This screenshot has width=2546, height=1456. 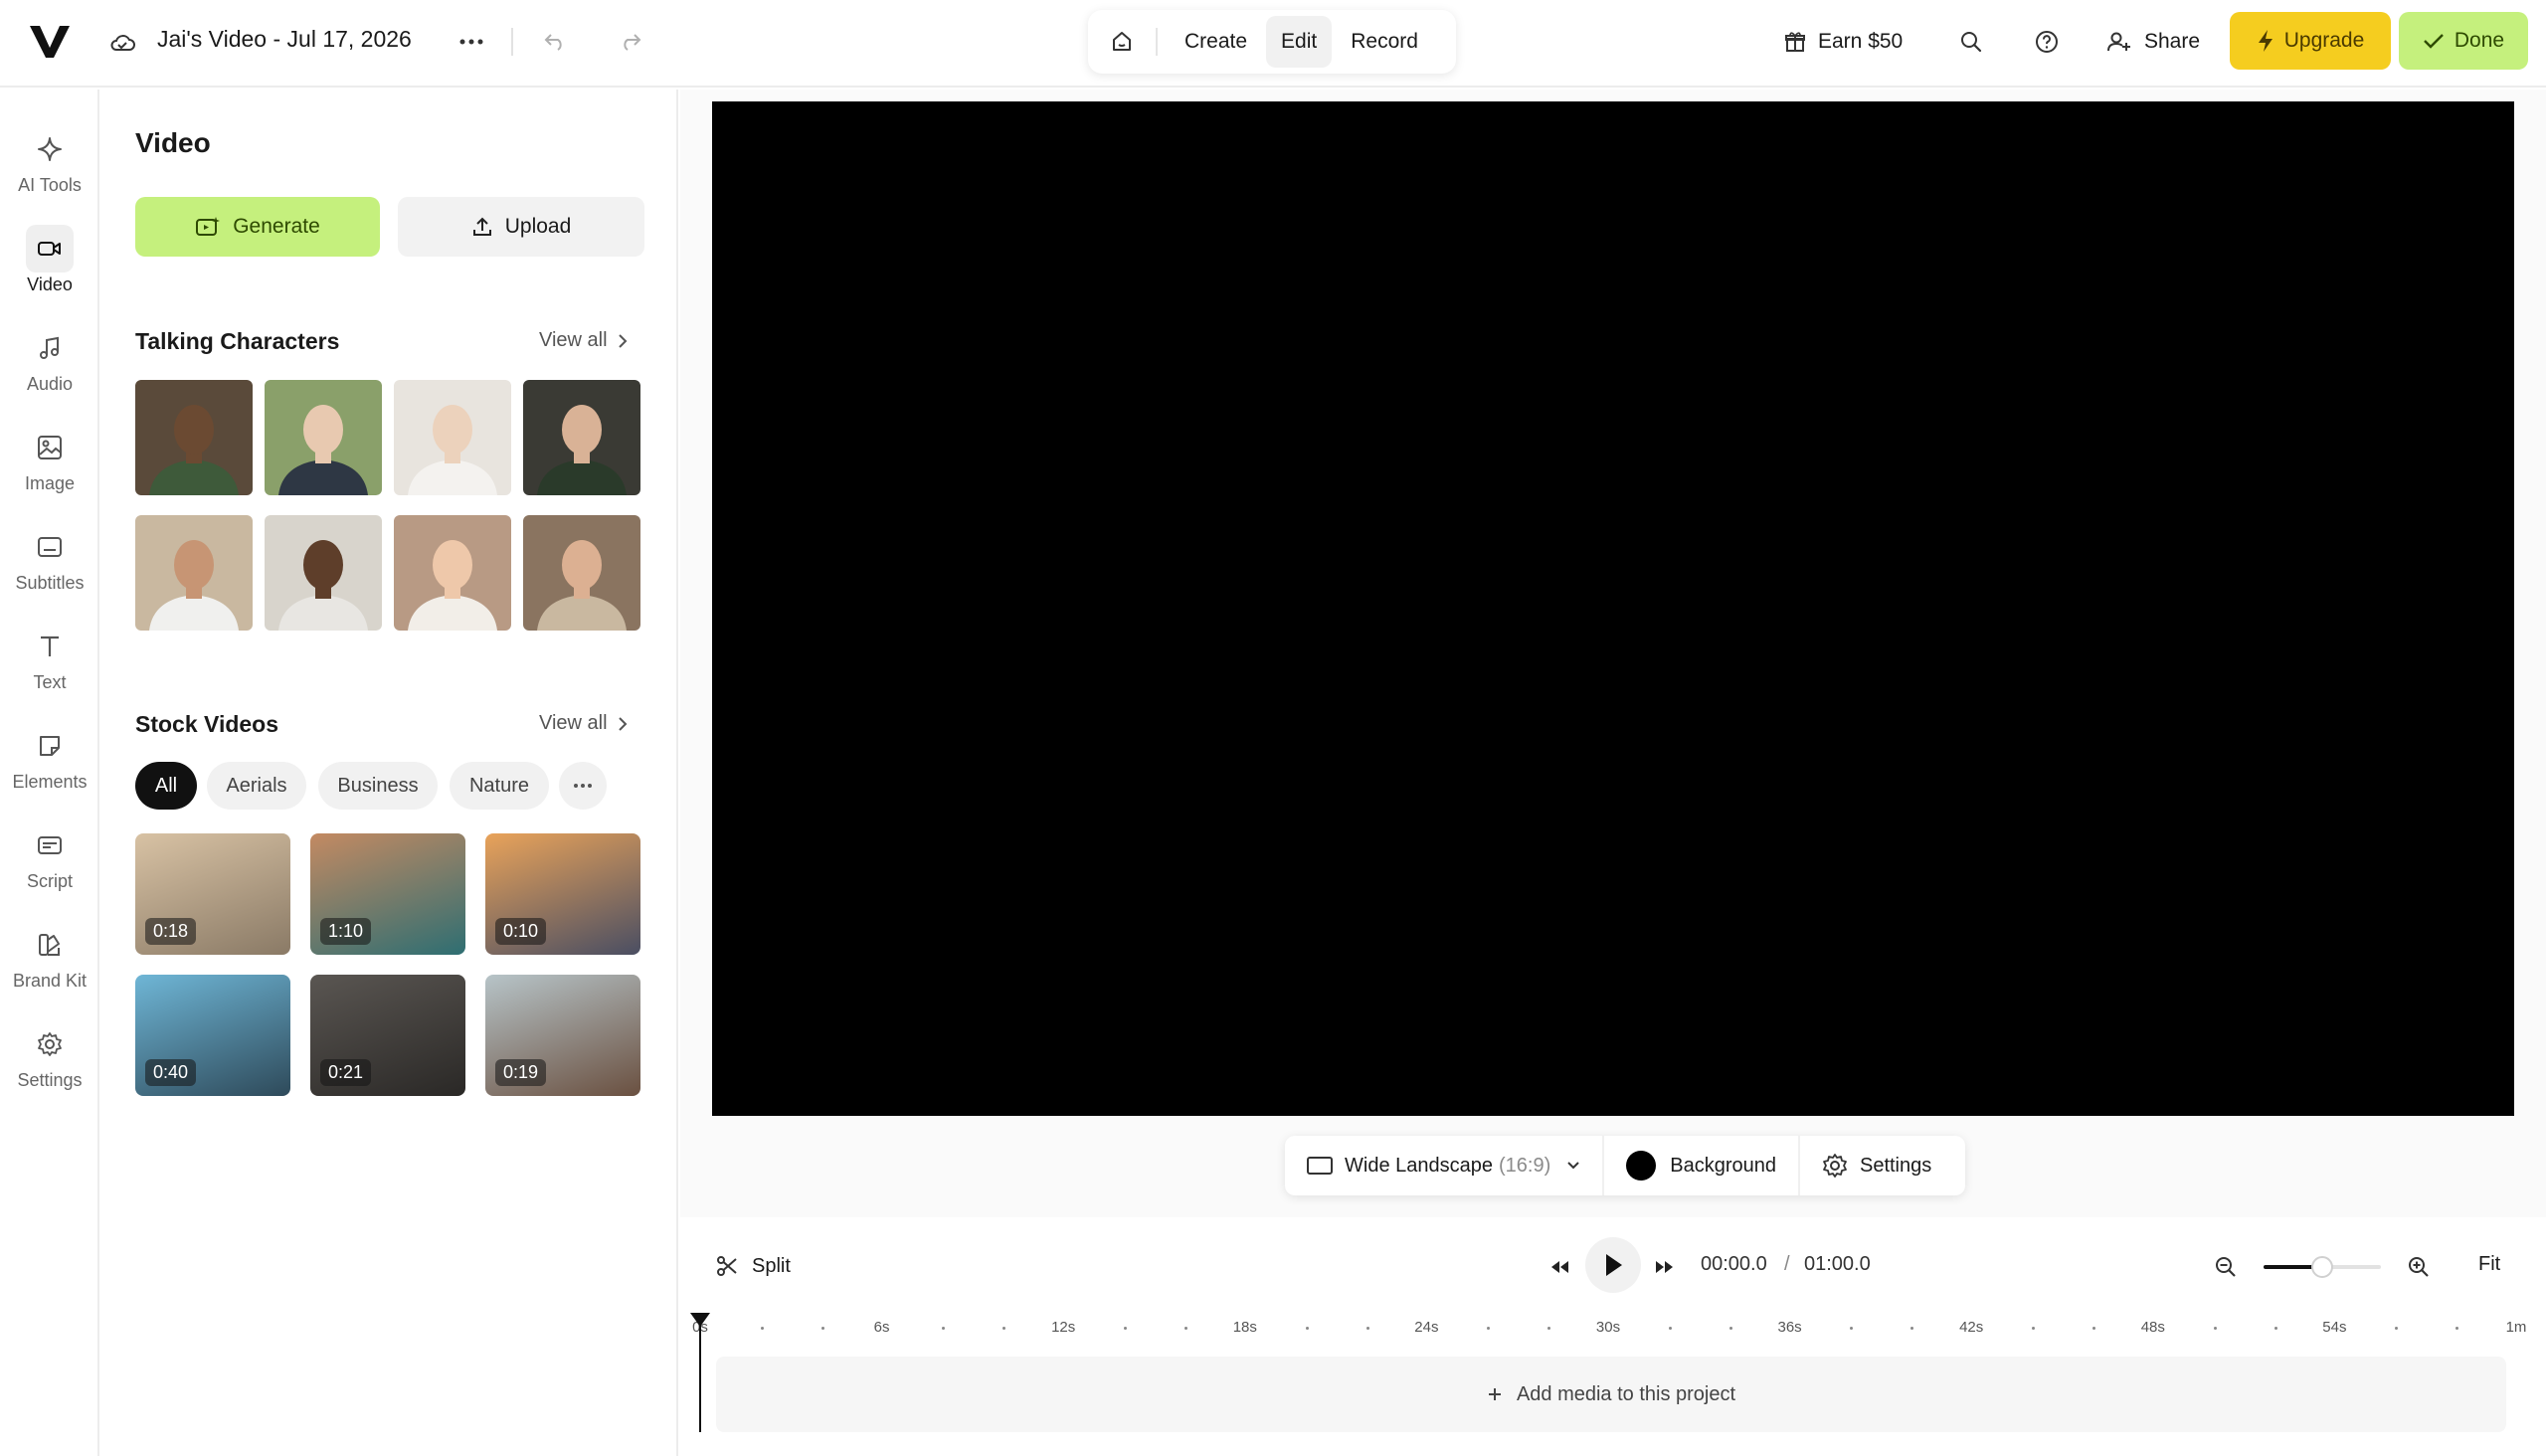 I want to click on check-icon, so click(x=2434, y=41).